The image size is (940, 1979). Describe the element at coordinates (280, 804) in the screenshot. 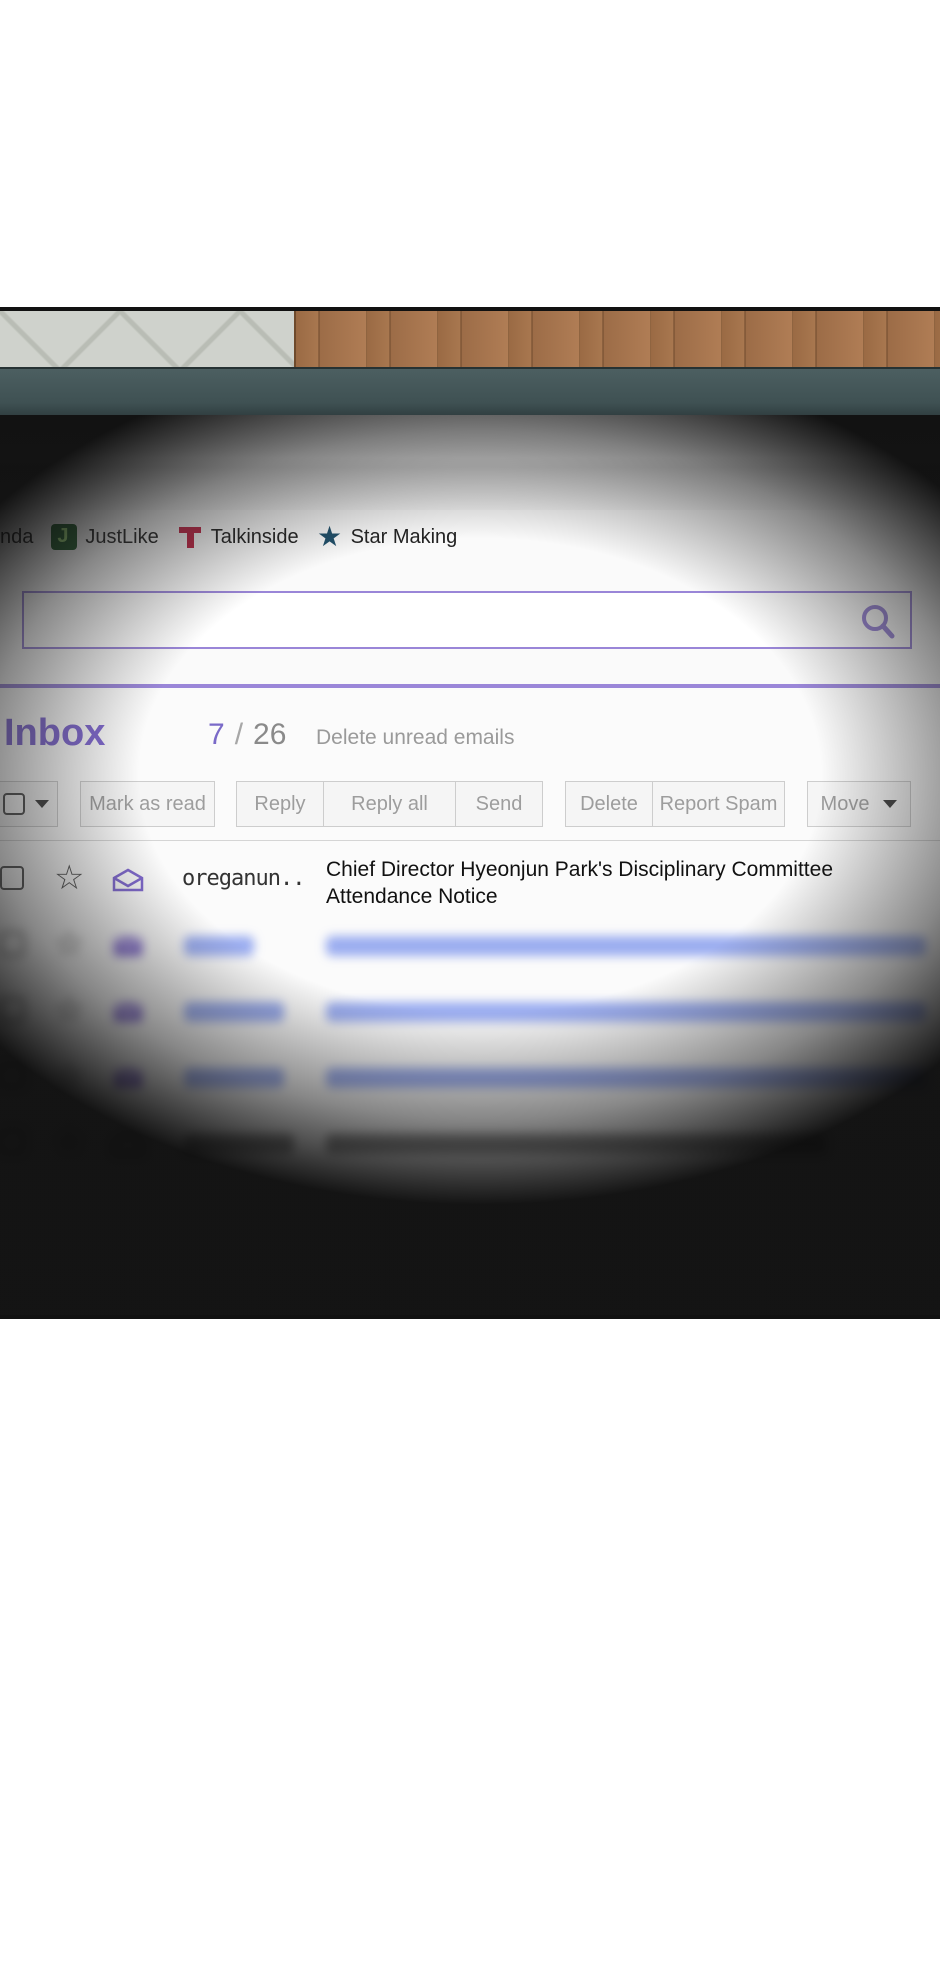

I see `reply-button: Reply` at that location.